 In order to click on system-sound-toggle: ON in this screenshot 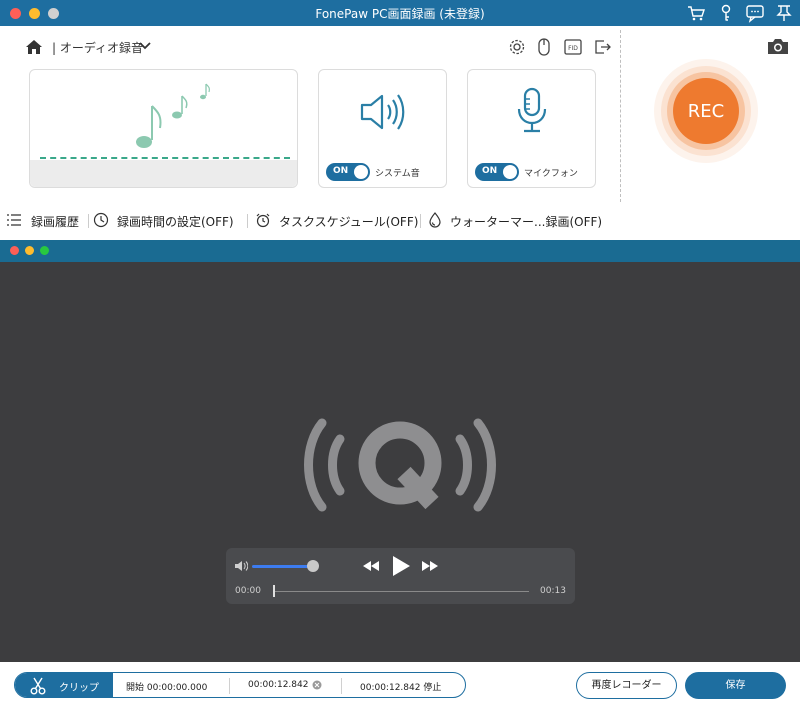, I will do `click(348, 172)`.